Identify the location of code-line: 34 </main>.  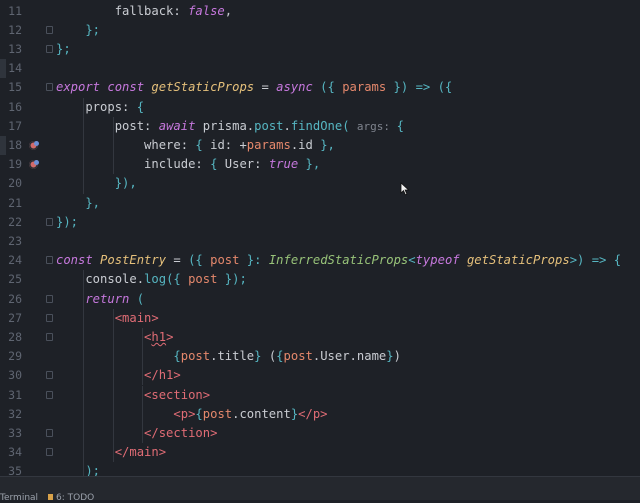
(320, 452).